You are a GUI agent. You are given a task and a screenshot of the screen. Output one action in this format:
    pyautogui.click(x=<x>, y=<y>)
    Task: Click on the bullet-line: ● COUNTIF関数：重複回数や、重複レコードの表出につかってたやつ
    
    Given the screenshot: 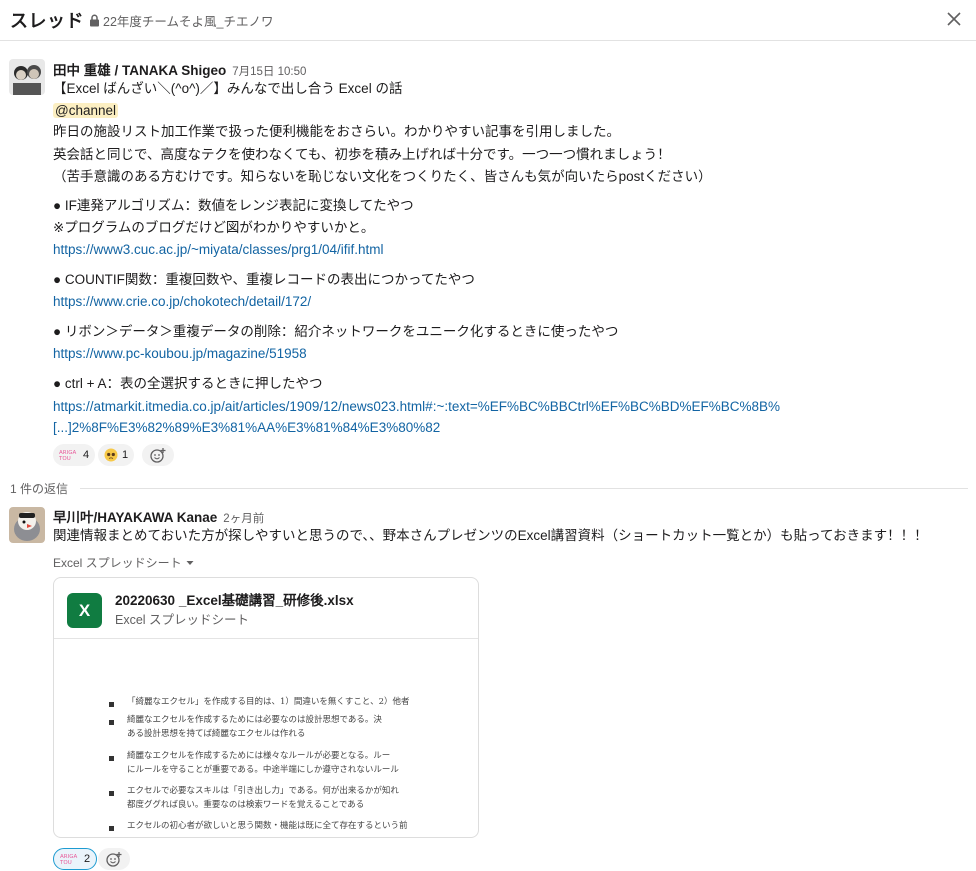 What is the action you would take?
    pyautogui.click(x=264, y=279)
    